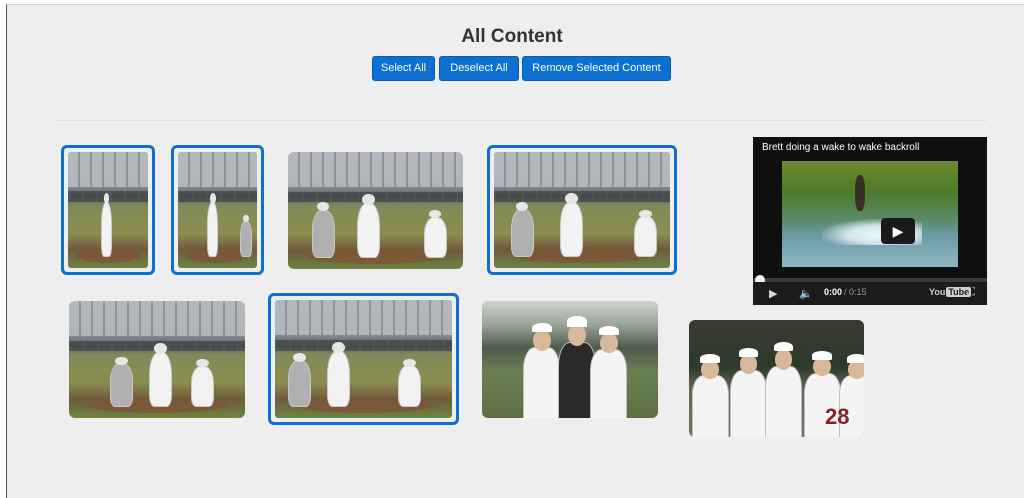 This screenshot has height=498, width=1024. Describe the element at coordinates (837, 416) in the screenshot. I see `jersey-number: 28` at that location.